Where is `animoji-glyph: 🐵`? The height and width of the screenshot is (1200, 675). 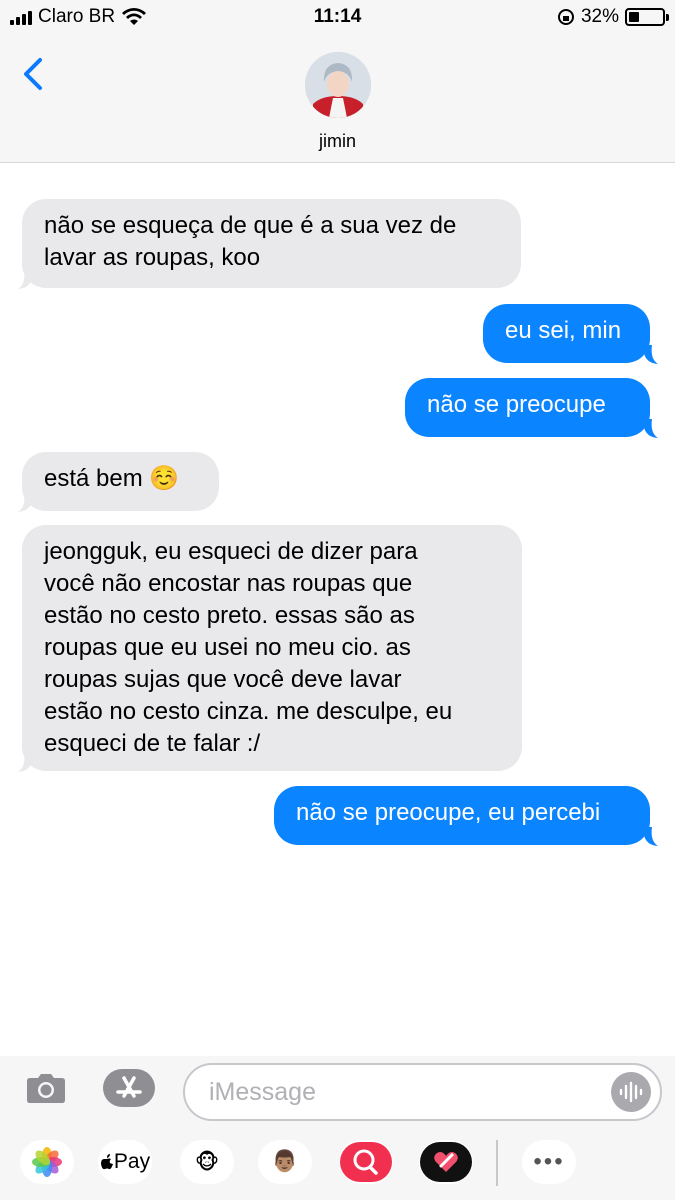
animoji-glyph: 🐵 is located at coordinates (207, 1162).